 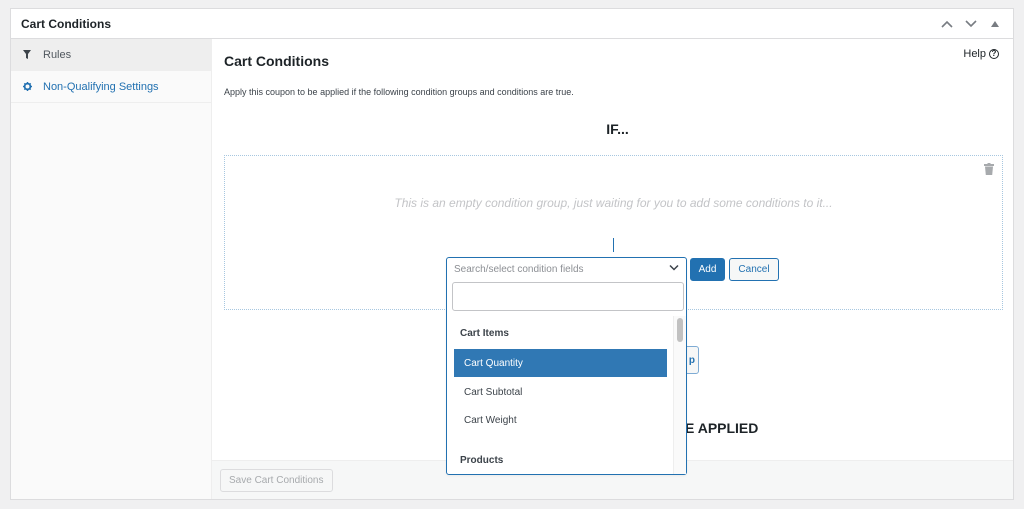 I want to click on option-group-label: Products, so click(x=482, y=460).